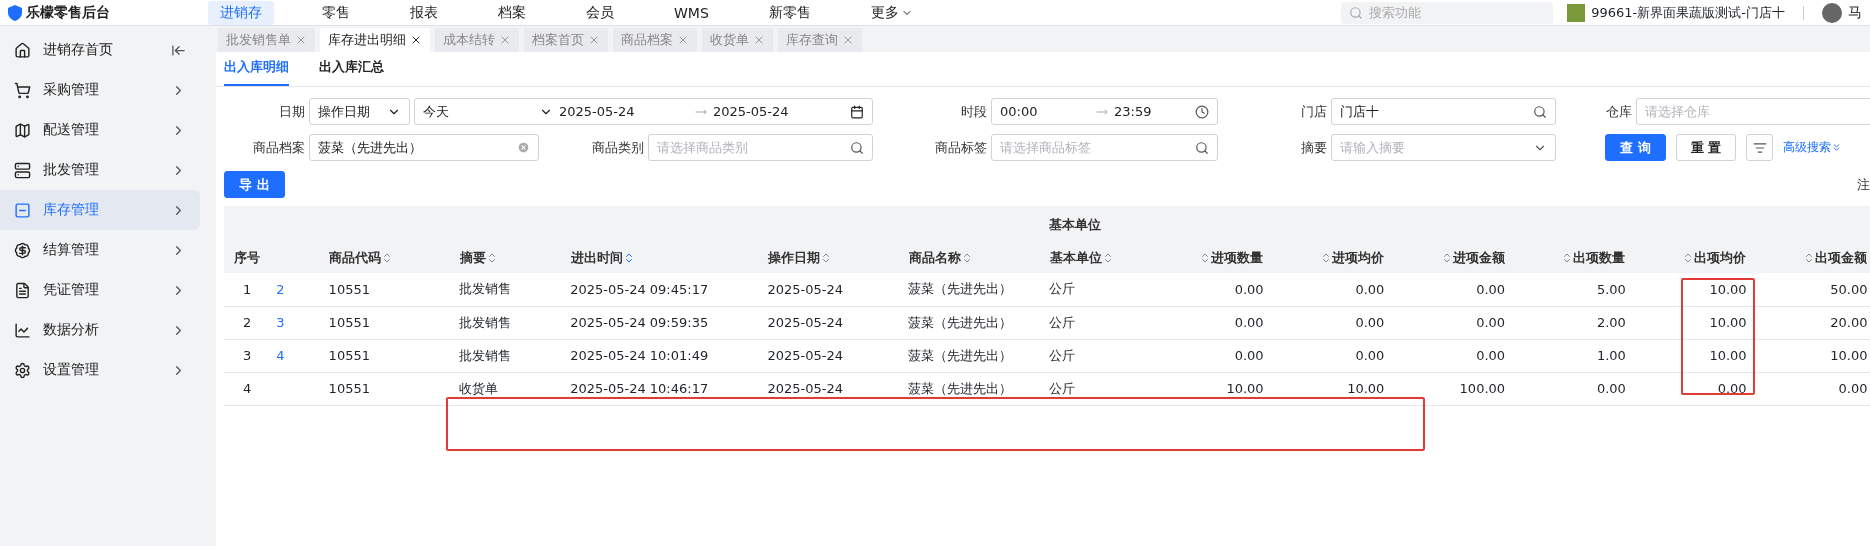 This screenshot has width=1870, height=546. I want to click on nav-tab: WMS, so click(691, 12).